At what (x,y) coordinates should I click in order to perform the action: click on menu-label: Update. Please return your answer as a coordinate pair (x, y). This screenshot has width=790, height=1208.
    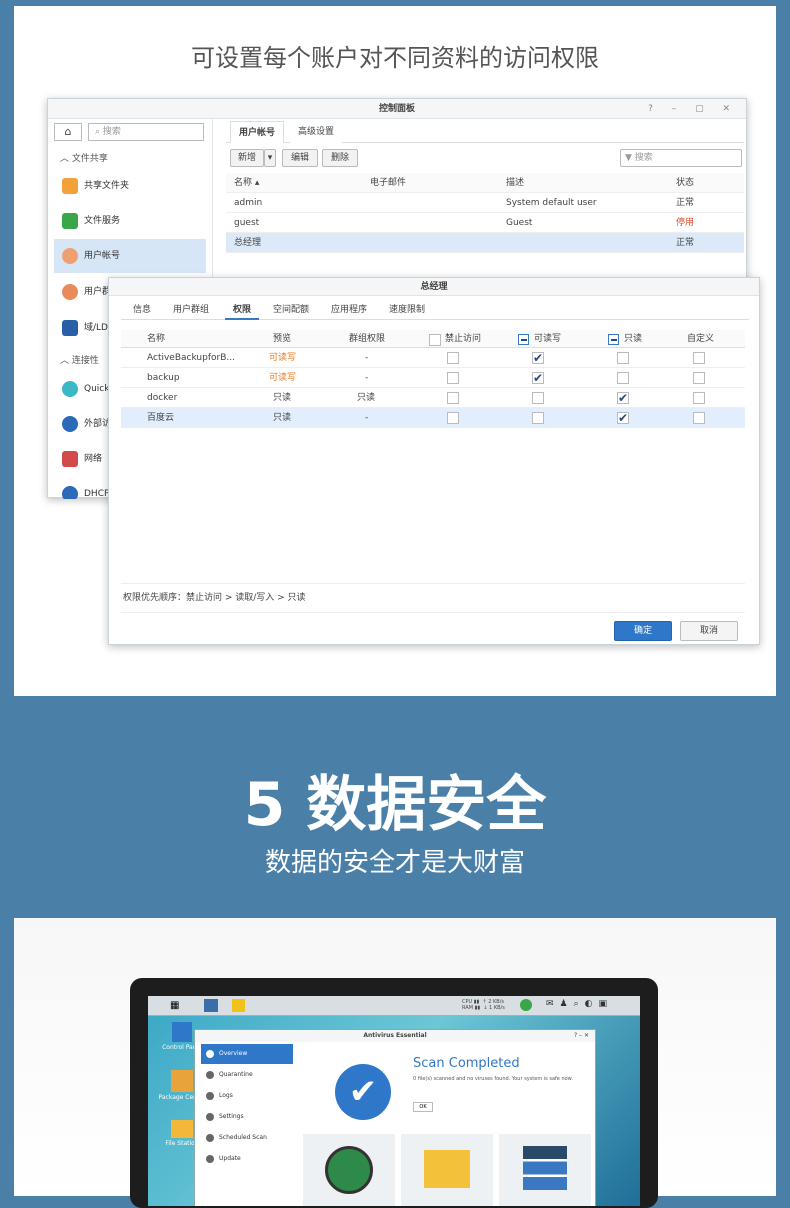
    Looking at the image, I should click on (230, 1158).